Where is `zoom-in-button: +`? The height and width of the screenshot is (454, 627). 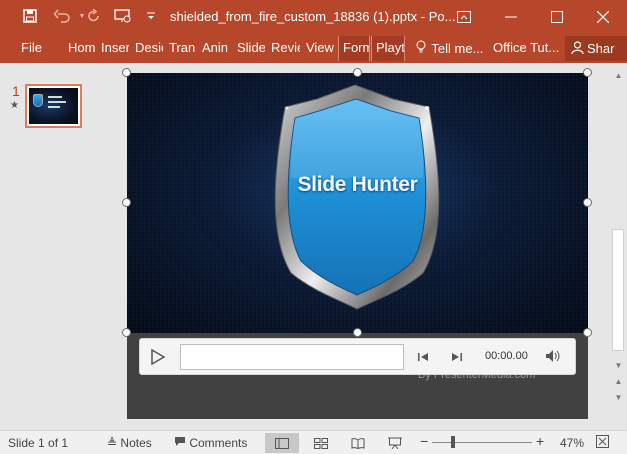
zoom-in-button: + is located at coordinates (540, 441).